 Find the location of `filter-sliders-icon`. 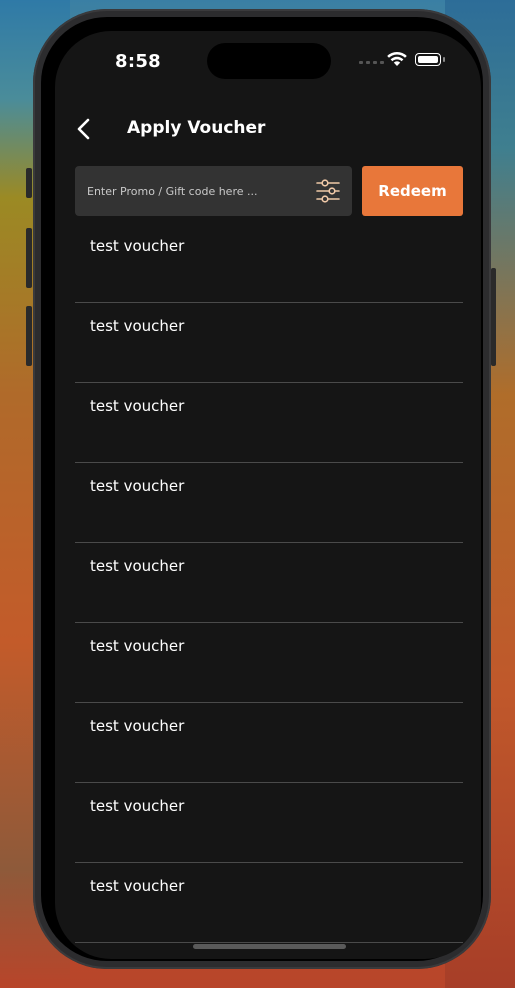

filter-sliders-icon is located at coordinates (328, 191).